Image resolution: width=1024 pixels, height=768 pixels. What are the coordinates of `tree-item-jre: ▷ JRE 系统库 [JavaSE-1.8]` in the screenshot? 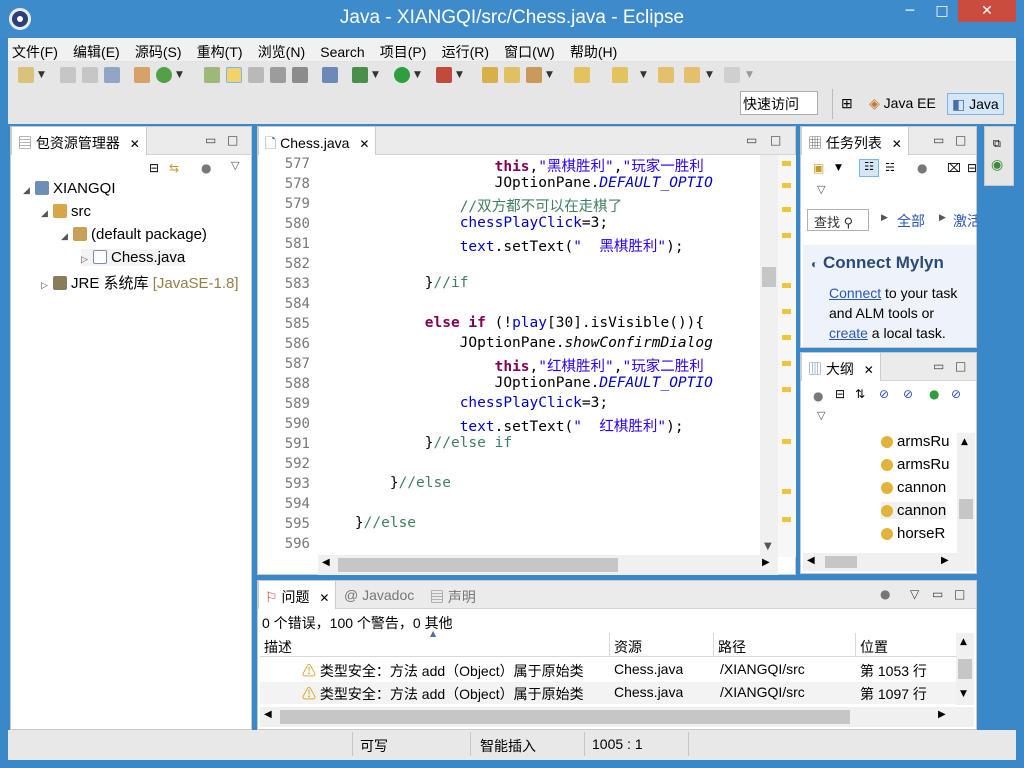 It's located at (140, 282).